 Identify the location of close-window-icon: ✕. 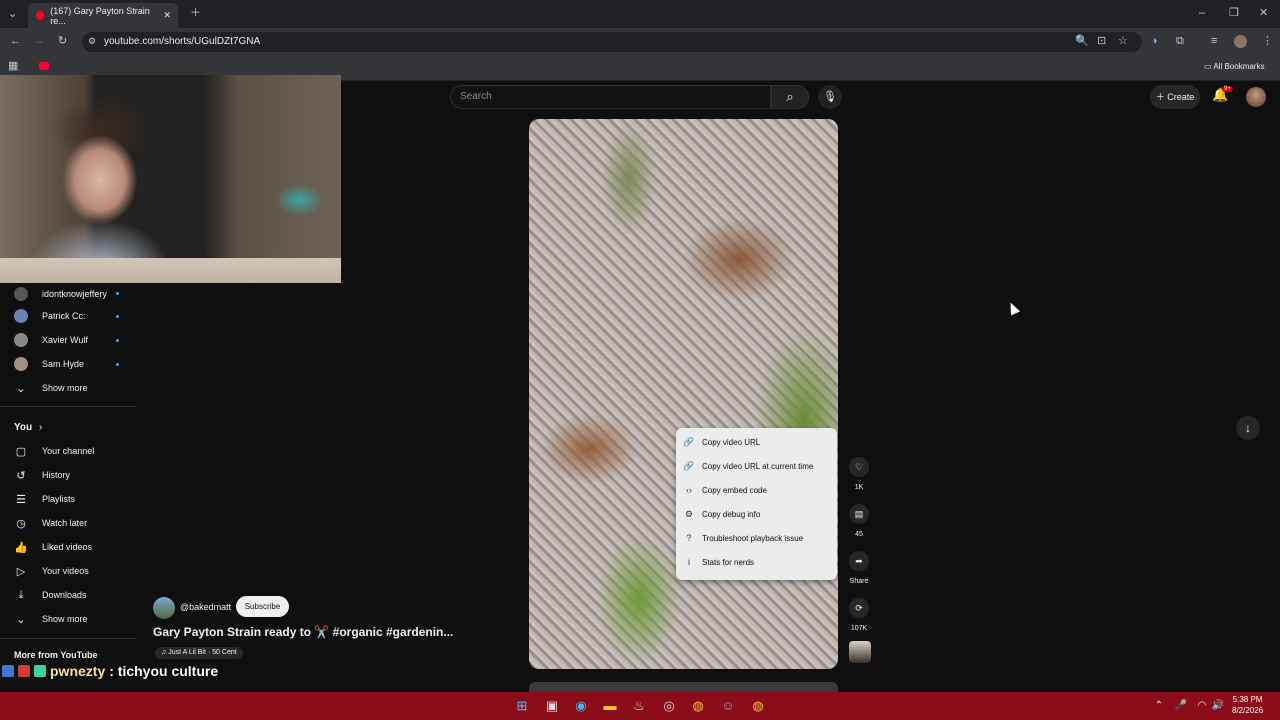
(1263, 13).